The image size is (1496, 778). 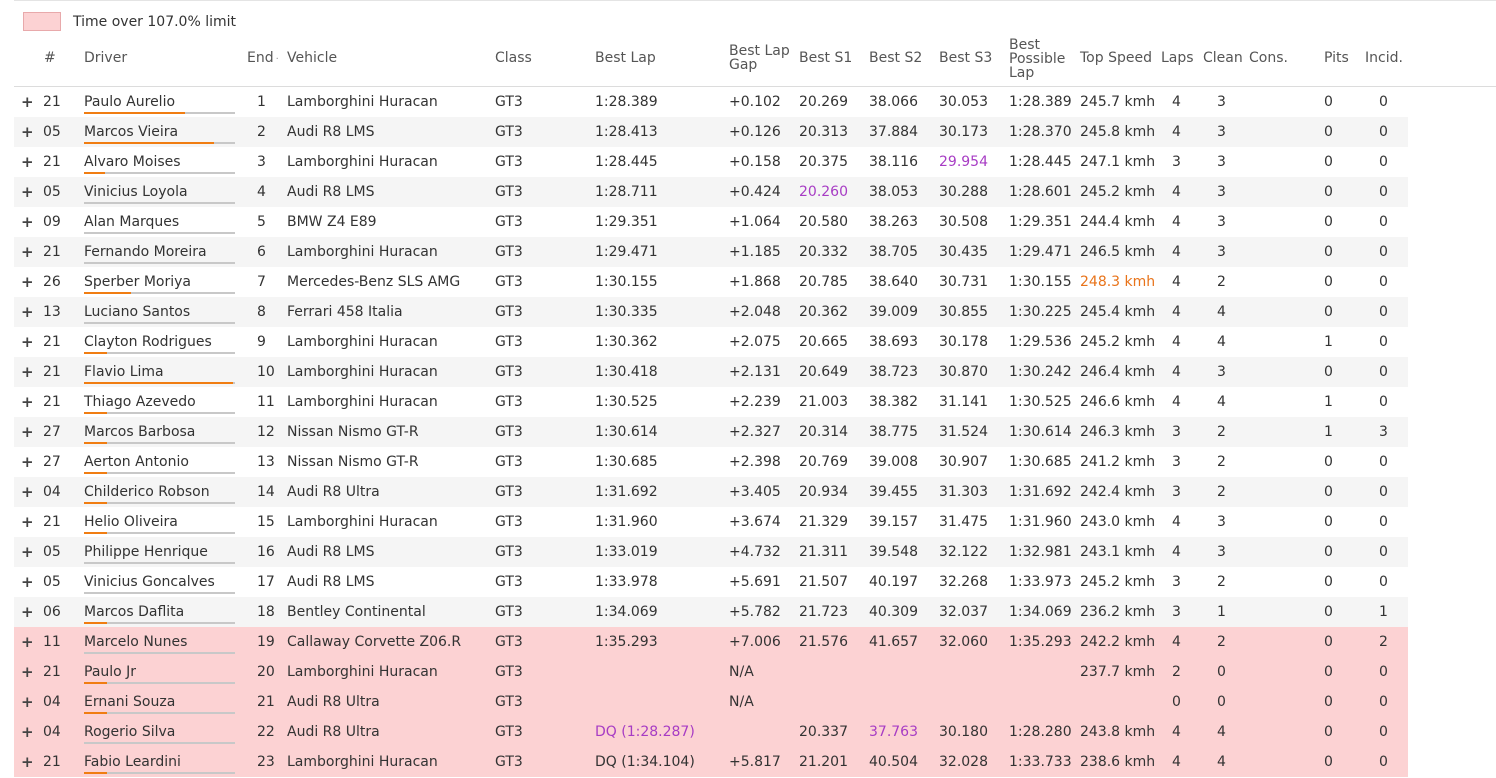 I want to click on driver-name-link: Paulo Jr, so click(x=110, y=672).